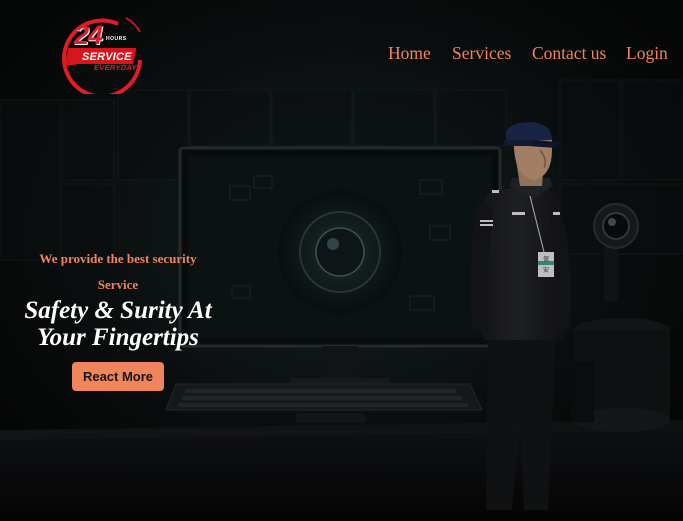 This screenshot has height=521, width=683. I want to click on hero-headline: Safety & Surity At Your Fingertips, so click(118, 324).